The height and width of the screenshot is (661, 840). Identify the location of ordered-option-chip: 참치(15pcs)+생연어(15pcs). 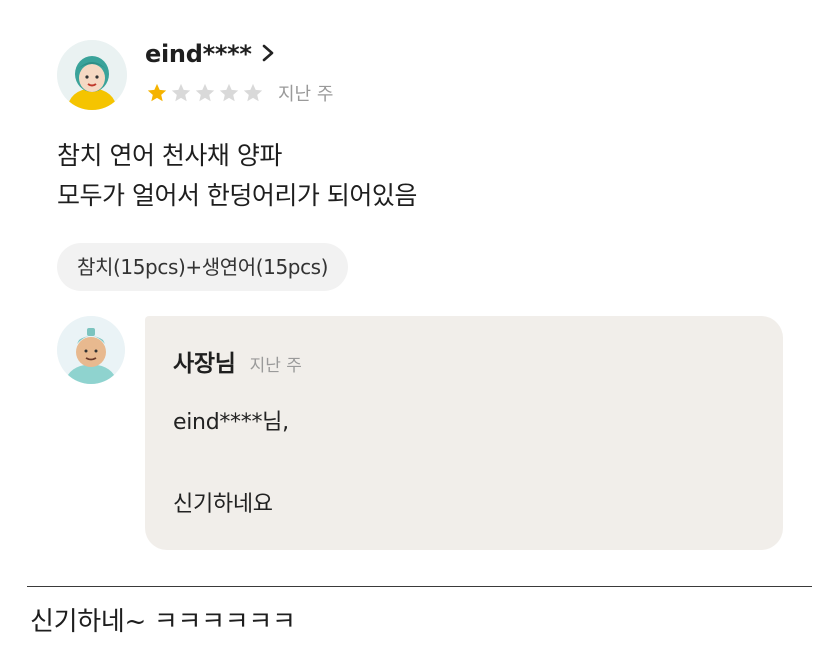
(203, 267).